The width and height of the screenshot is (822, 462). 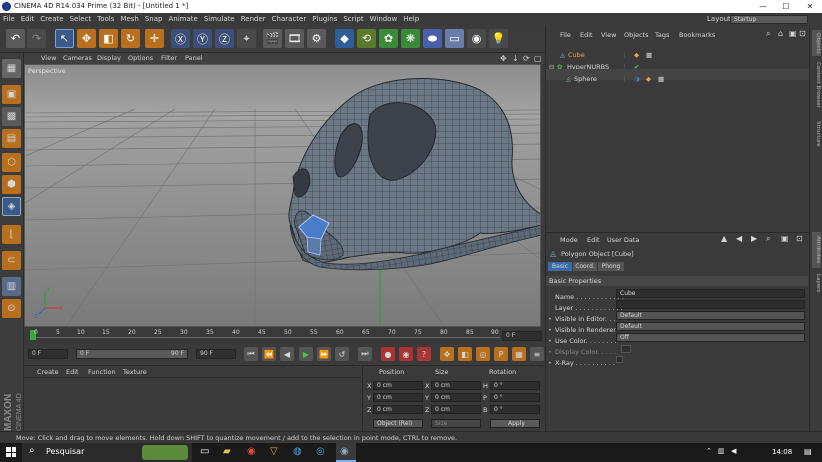 I want to click on object-row-hypernurbs: ⊟ ✿ HyperNURBS ⋮ ✔, so click(x=678, y=64).